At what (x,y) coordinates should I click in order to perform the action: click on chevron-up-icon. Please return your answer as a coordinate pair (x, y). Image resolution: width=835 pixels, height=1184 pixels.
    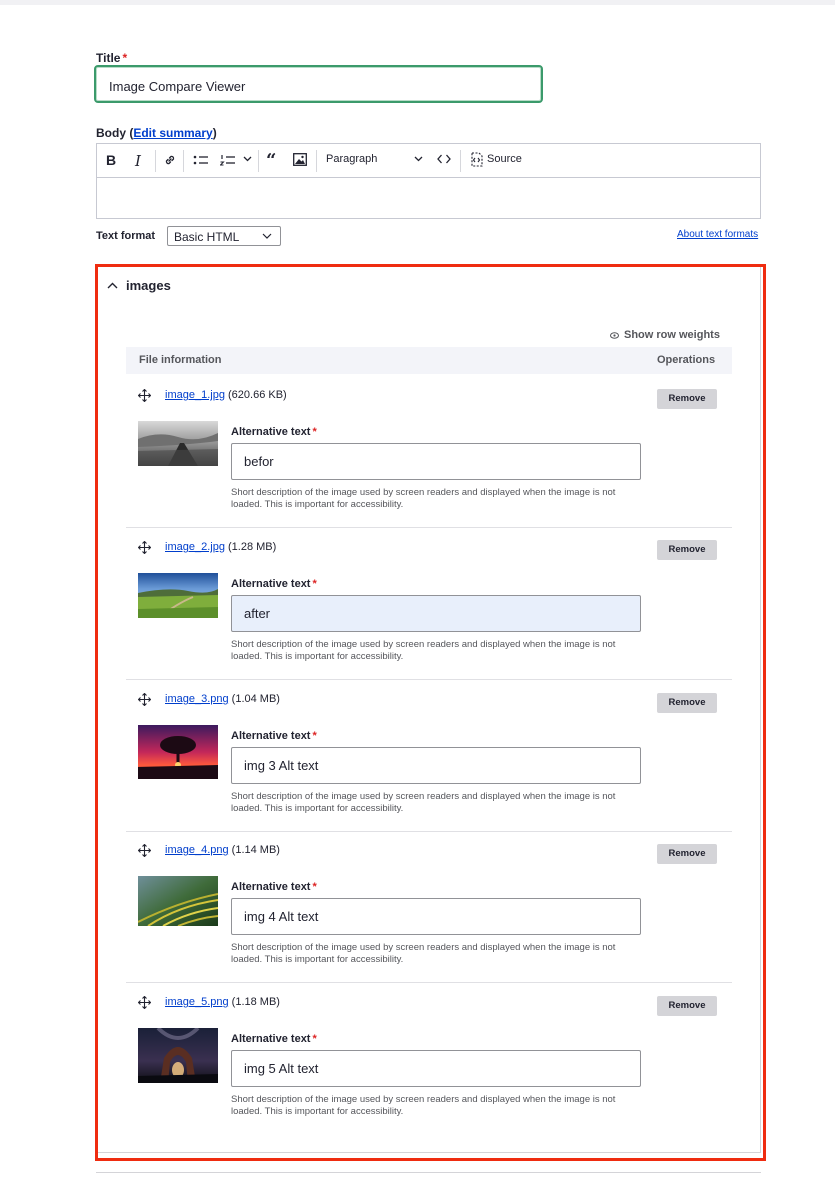
    Looking at the image, I should click on (112, 285).